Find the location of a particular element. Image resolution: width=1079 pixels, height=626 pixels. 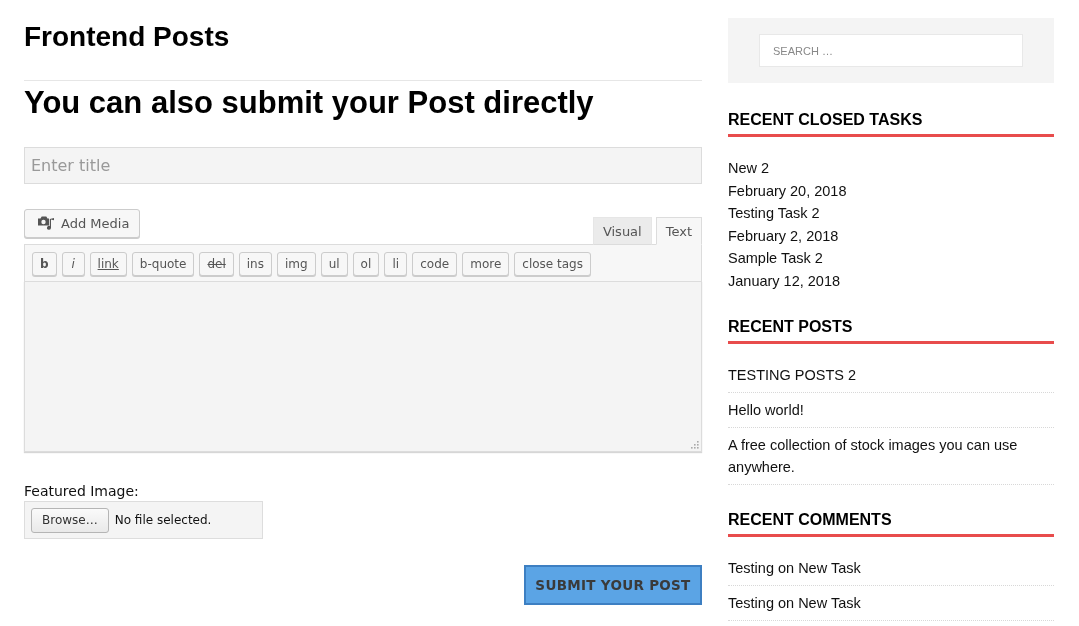

widget-link: TESTING POSTS 2 is located at coordinates (891, 375).